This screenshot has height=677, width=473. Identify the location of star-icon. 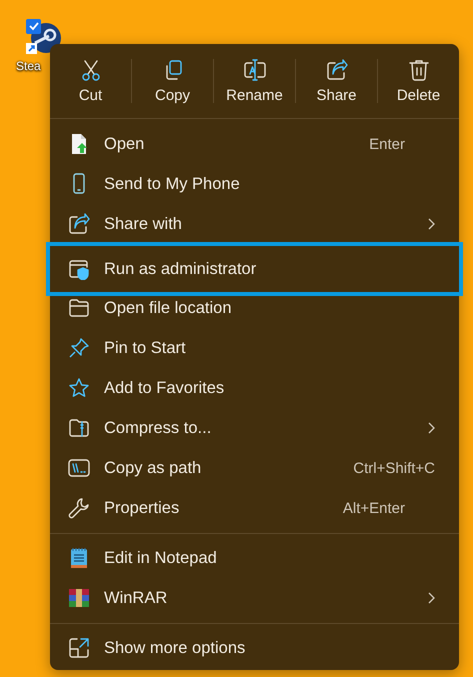
(79, 388).